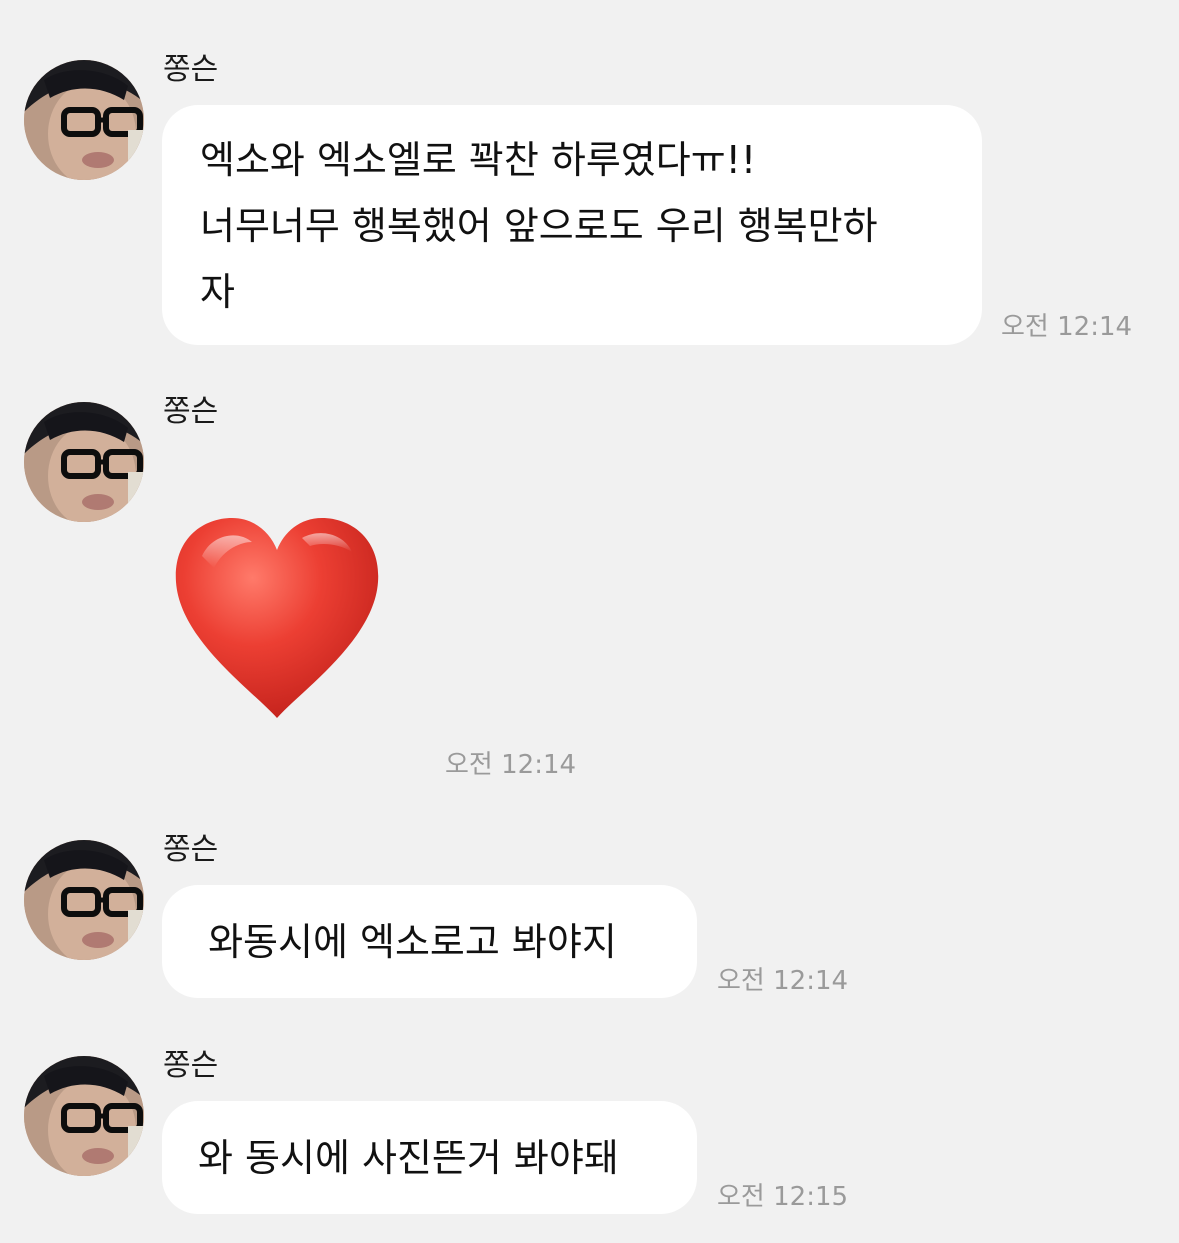  Describe the element at coordinates (429, 941) in the screenshot. I see `message-bubble: 와동시에 엑소로고 봐야지` at that location.